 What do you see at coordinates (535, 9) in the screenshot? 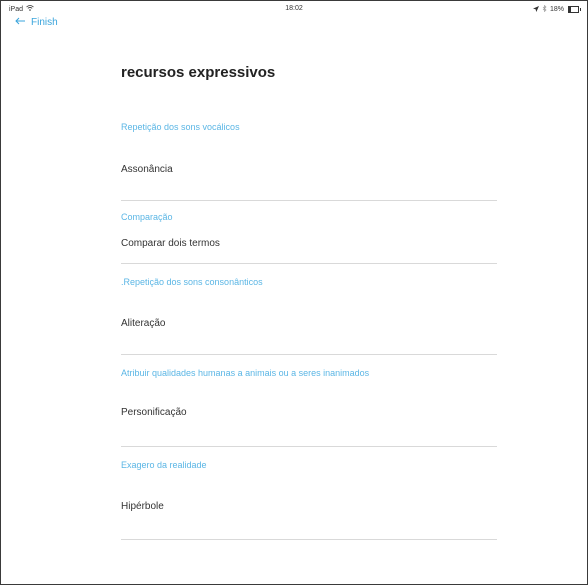
I see `location-arrow-icon` at bounding box center [535, 9].